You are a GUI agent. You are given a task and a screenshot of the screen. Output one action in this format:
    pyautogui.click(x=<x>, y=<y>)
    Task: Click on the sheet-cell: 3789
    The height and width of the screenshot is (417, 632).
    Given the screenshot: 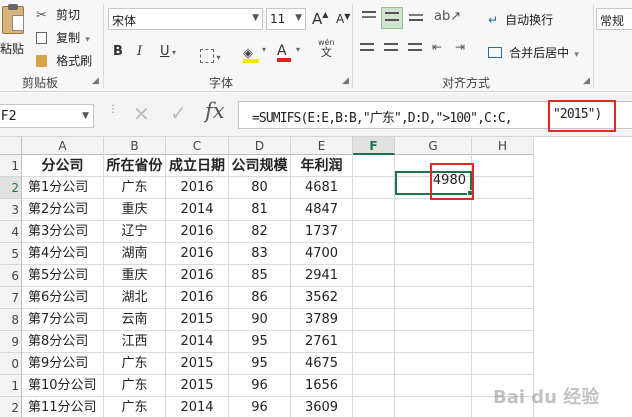 What is the action you would take?
    pyautogui.click(x=322, y=320)
    